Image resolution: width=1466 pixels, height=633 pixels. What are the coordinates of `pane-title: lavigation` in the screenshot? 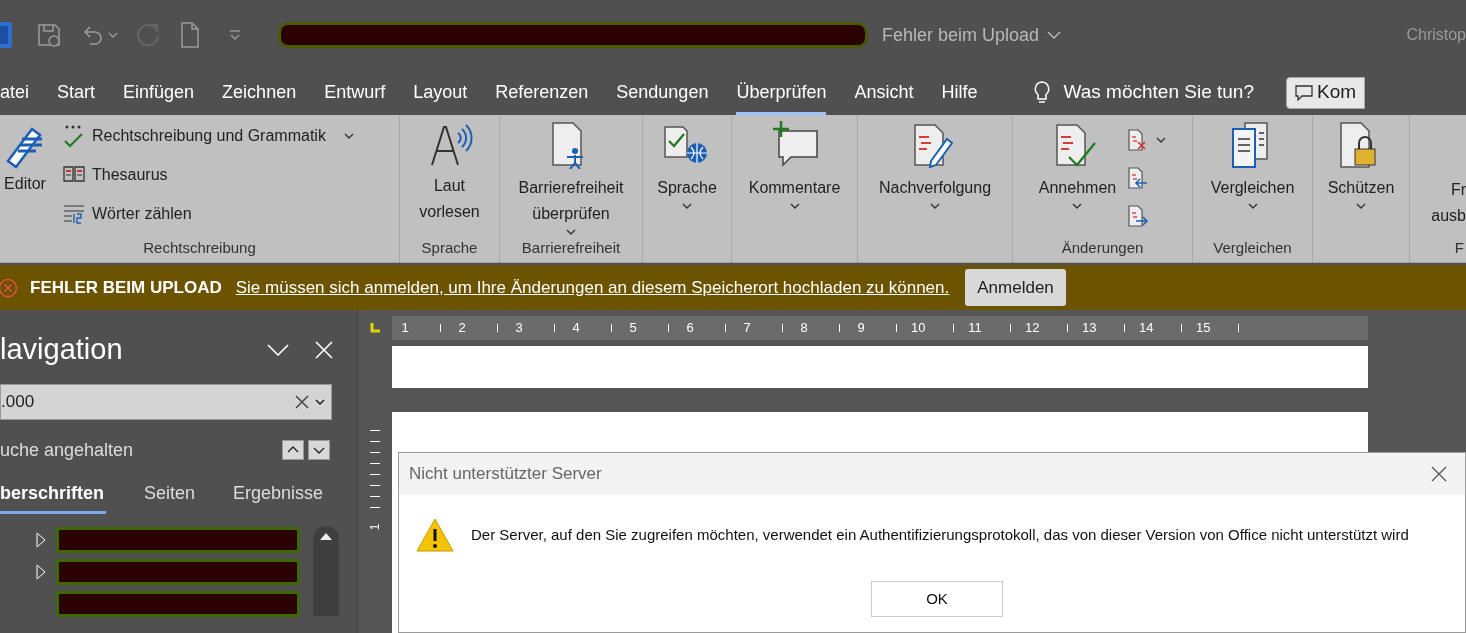 It's located at (61, 350).